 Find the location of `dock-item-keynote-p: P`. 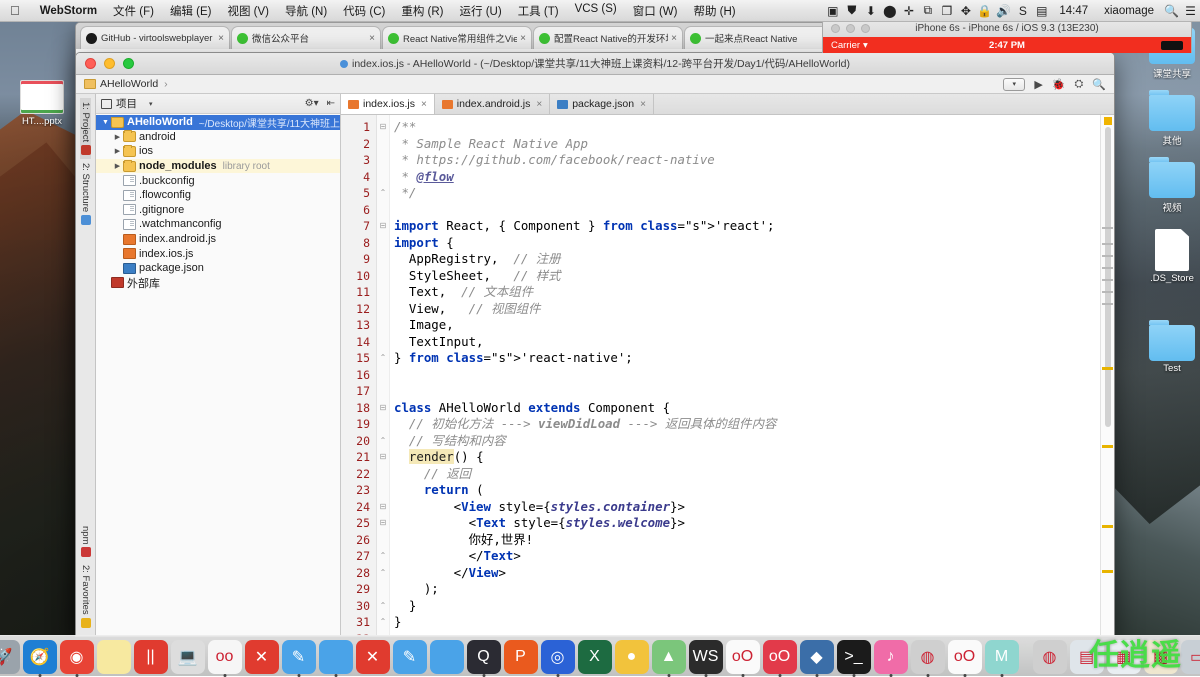

dock-item-keynote-p: P is located at coordinates (521, 657).